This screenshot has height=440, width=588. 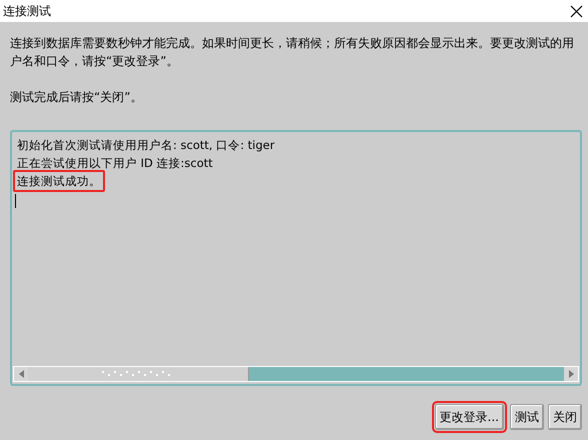 I want to click on scroll-thumb, so click(x=138, y=374).